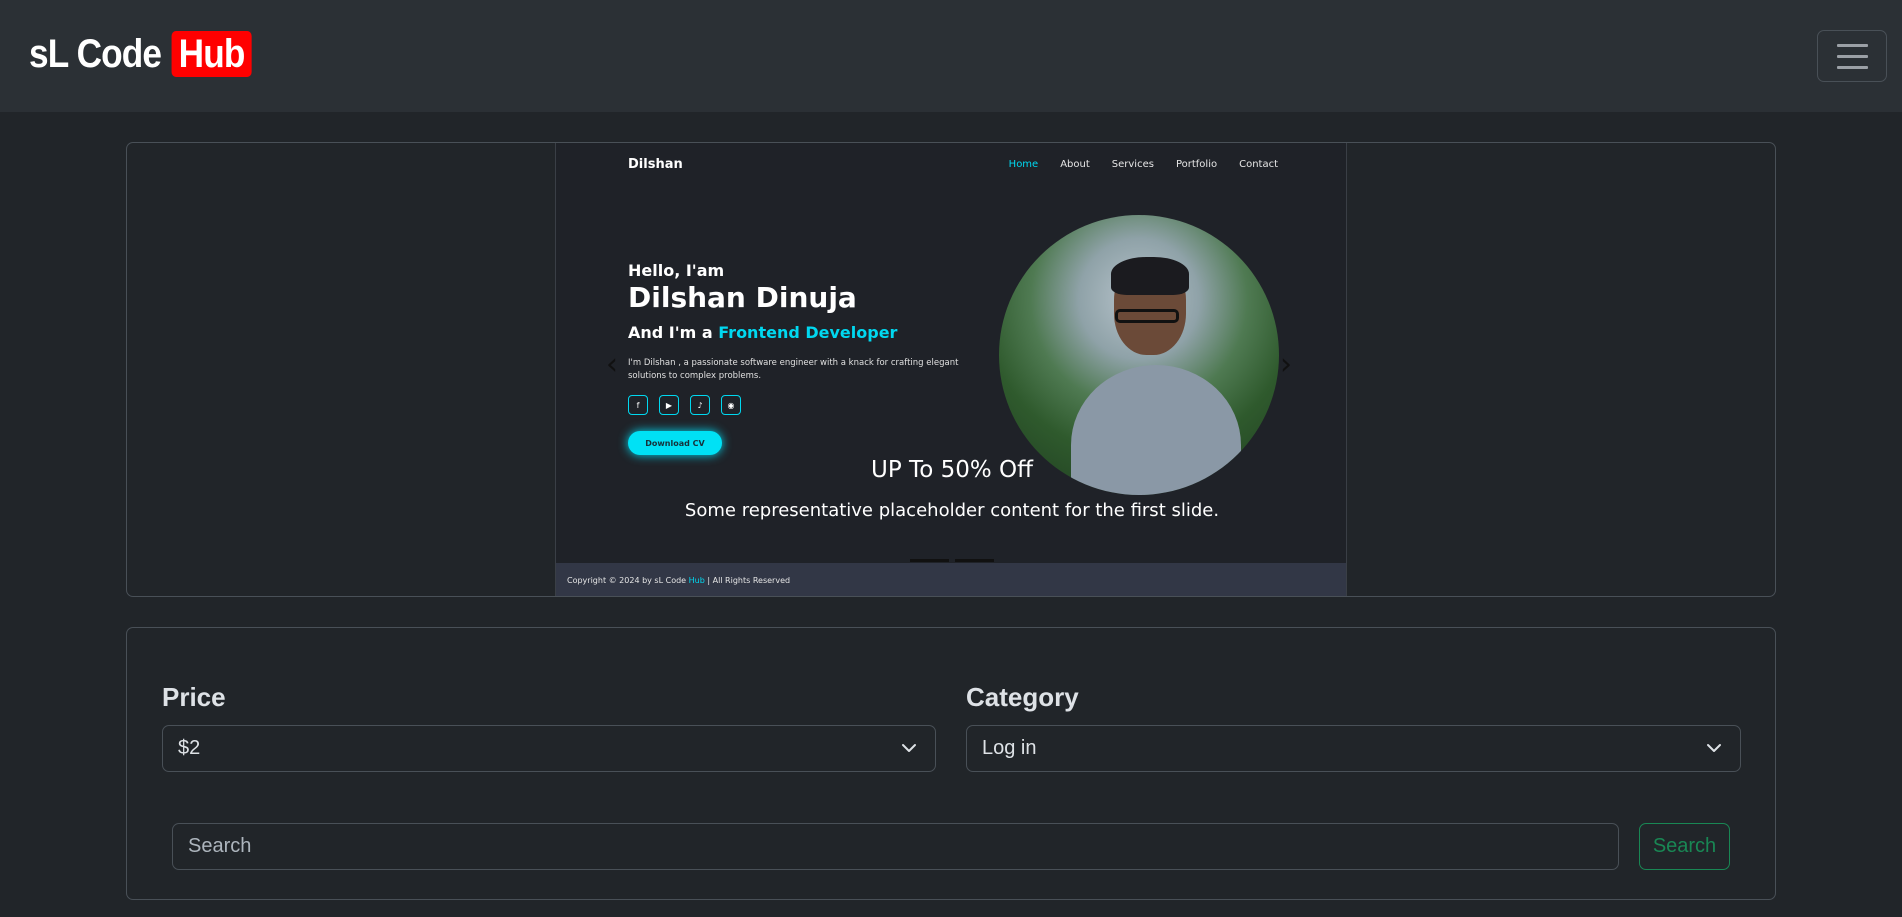 This screenshot has width=1902, height=917. I want to click on slide-nav-contact: Contact, so click(1258, 164).